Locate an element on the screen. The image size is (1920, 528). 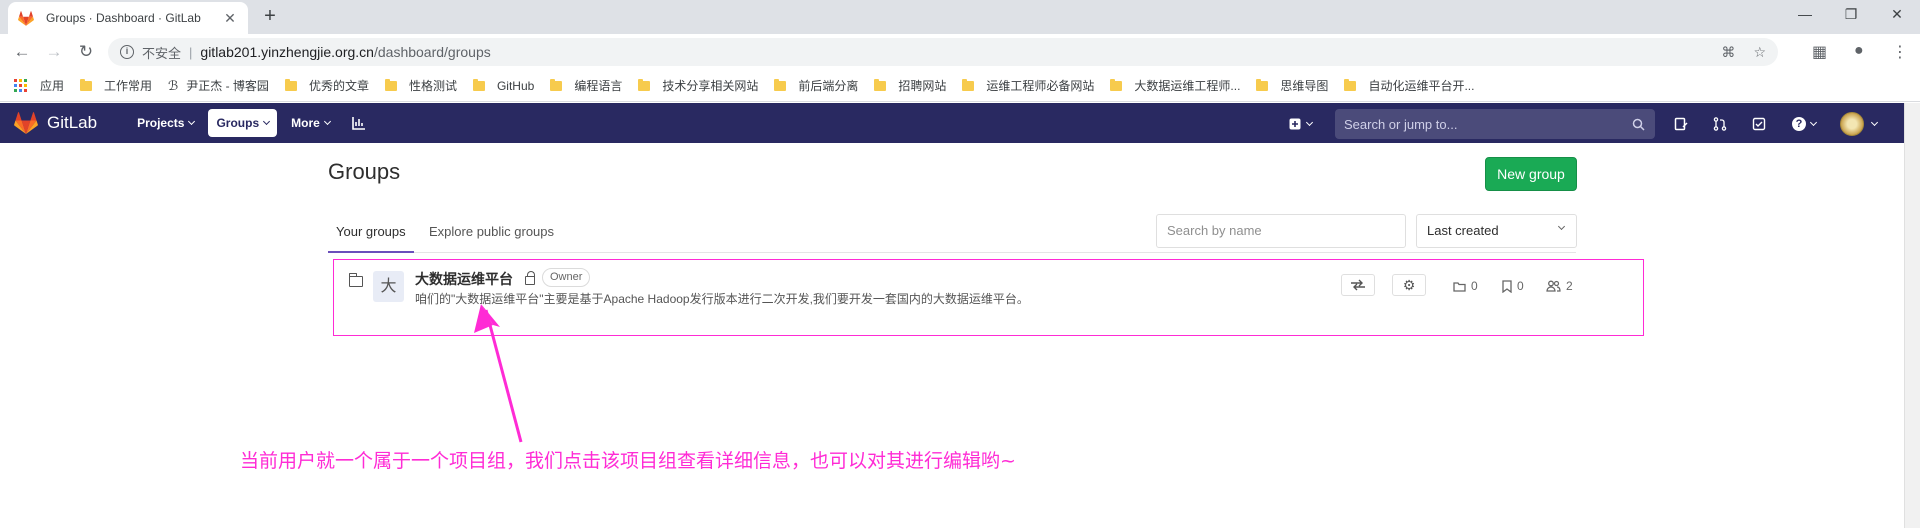
sort-selected-label: Last created is located at coordinates (1463, 230).